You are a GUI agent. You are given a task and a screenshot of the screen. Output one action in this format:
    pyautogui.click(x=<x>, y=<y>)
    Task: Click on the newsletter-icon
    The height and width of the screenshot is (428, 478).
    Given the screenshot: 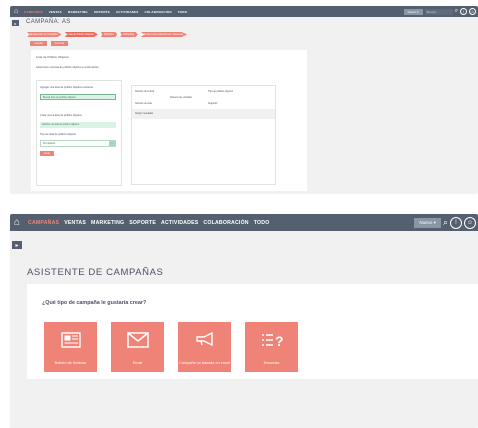 What is the action you would take?
    pyautogui.click(x=70, y=340)
    